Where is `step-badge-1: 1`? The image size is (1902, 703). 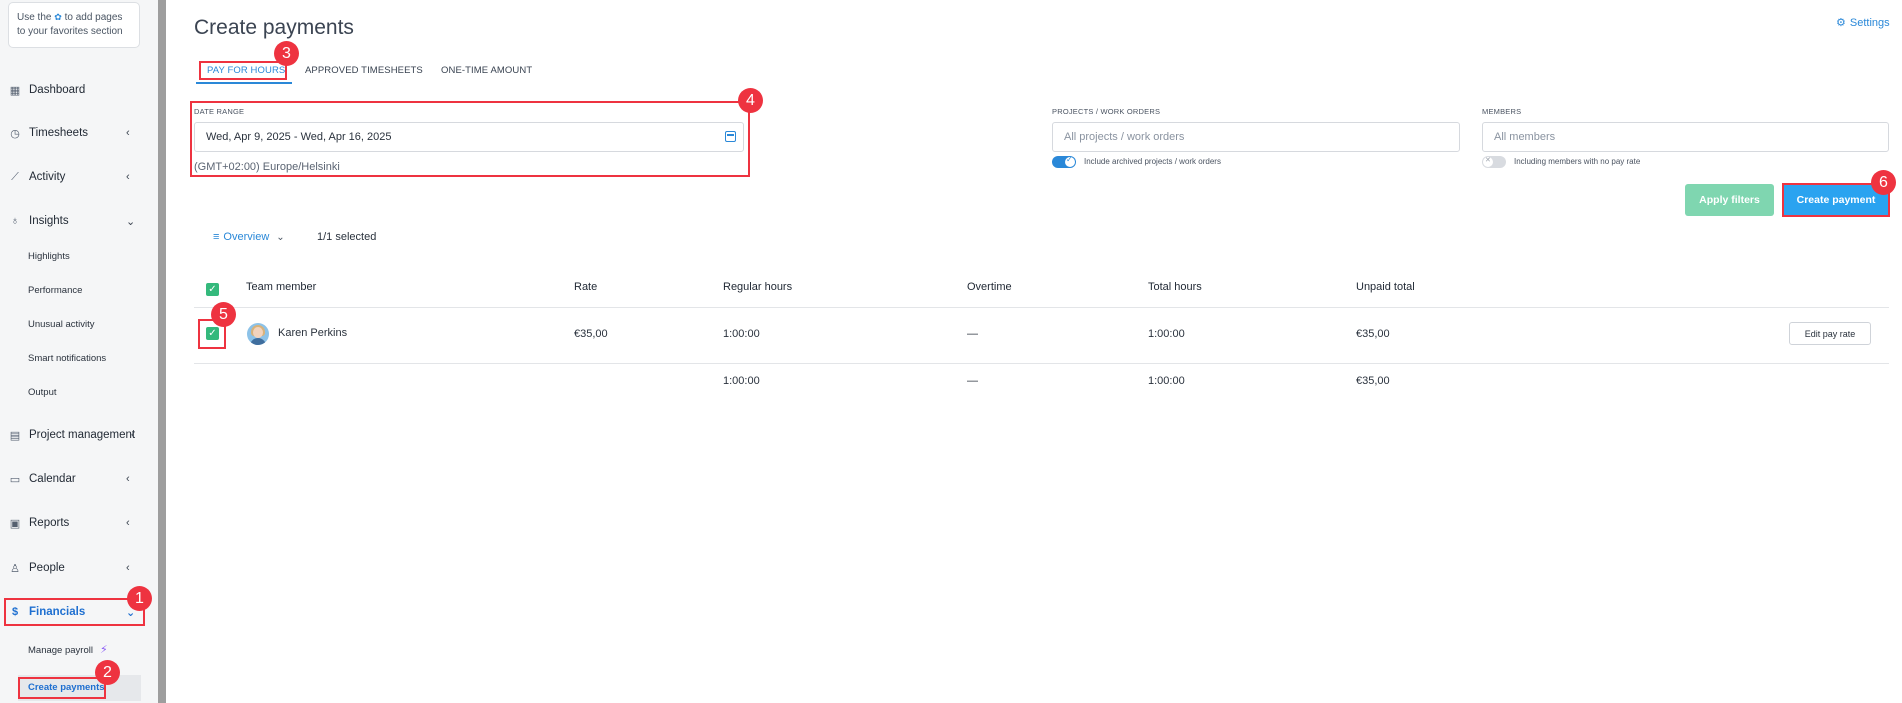 step-badge-1: 1 is located at coordinates (139, 598).